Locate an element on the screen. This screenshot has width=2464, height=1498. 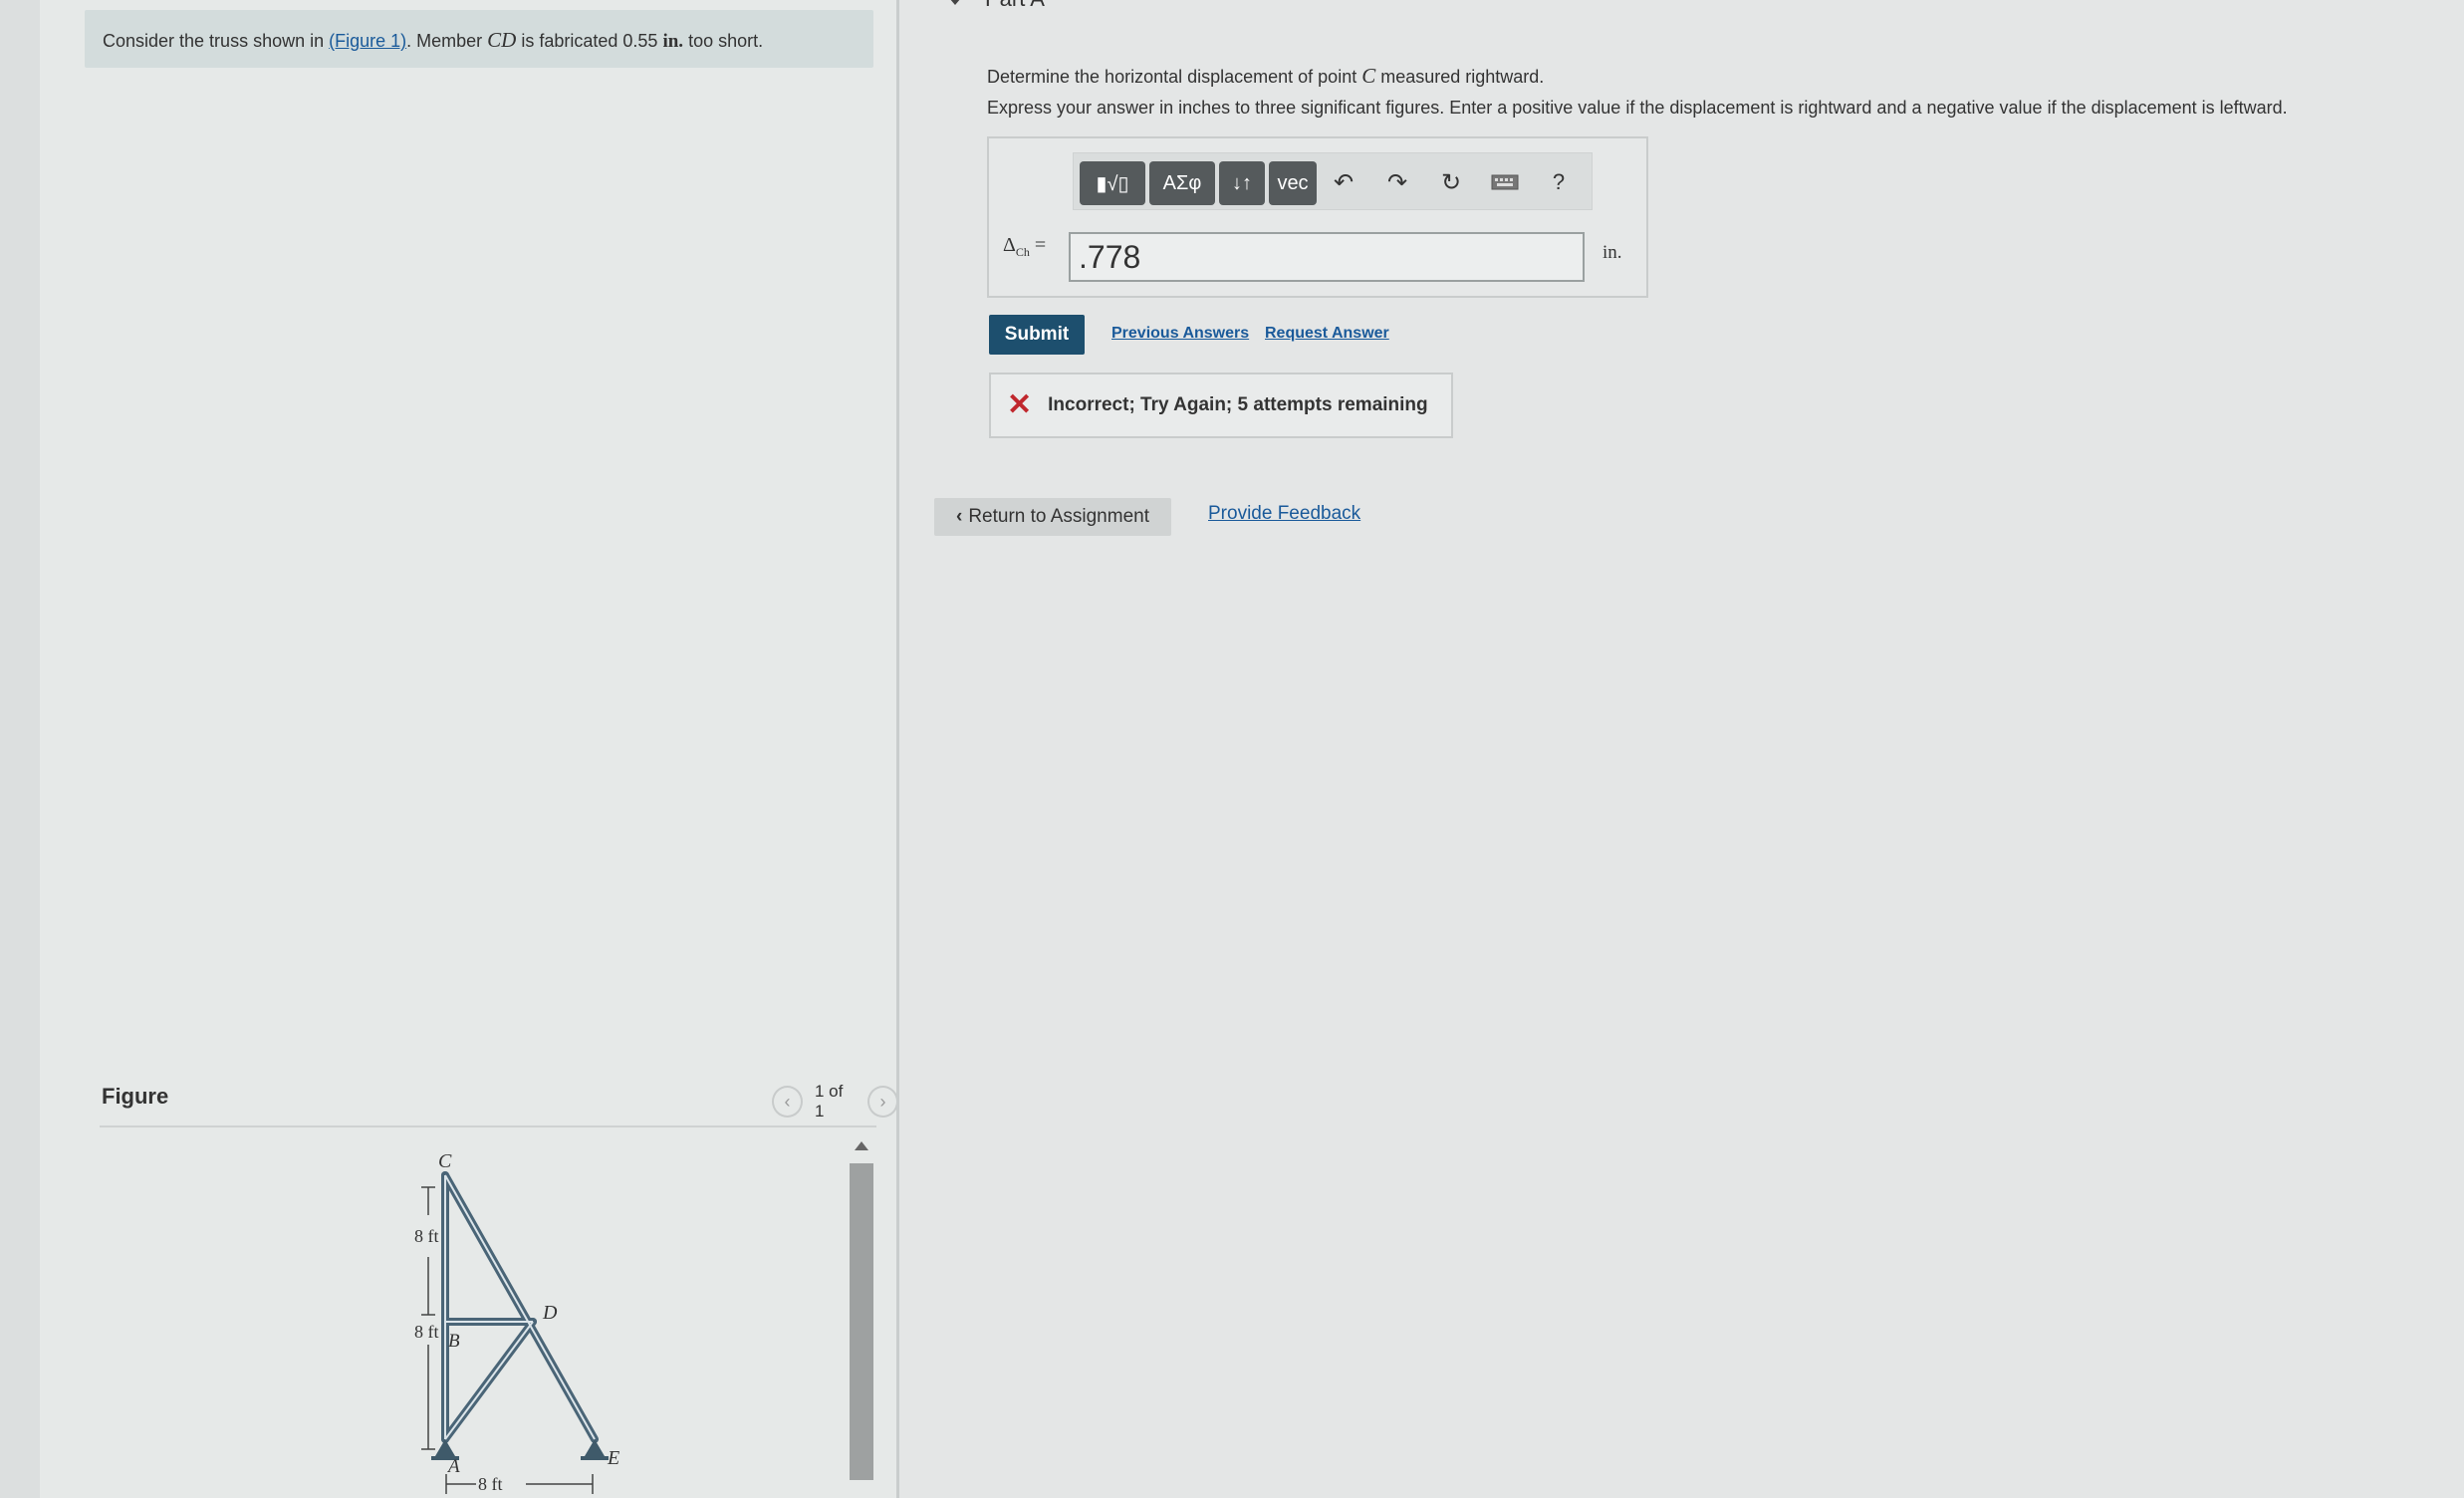
next-figure-button: › is located at coordinates (883, 1102).